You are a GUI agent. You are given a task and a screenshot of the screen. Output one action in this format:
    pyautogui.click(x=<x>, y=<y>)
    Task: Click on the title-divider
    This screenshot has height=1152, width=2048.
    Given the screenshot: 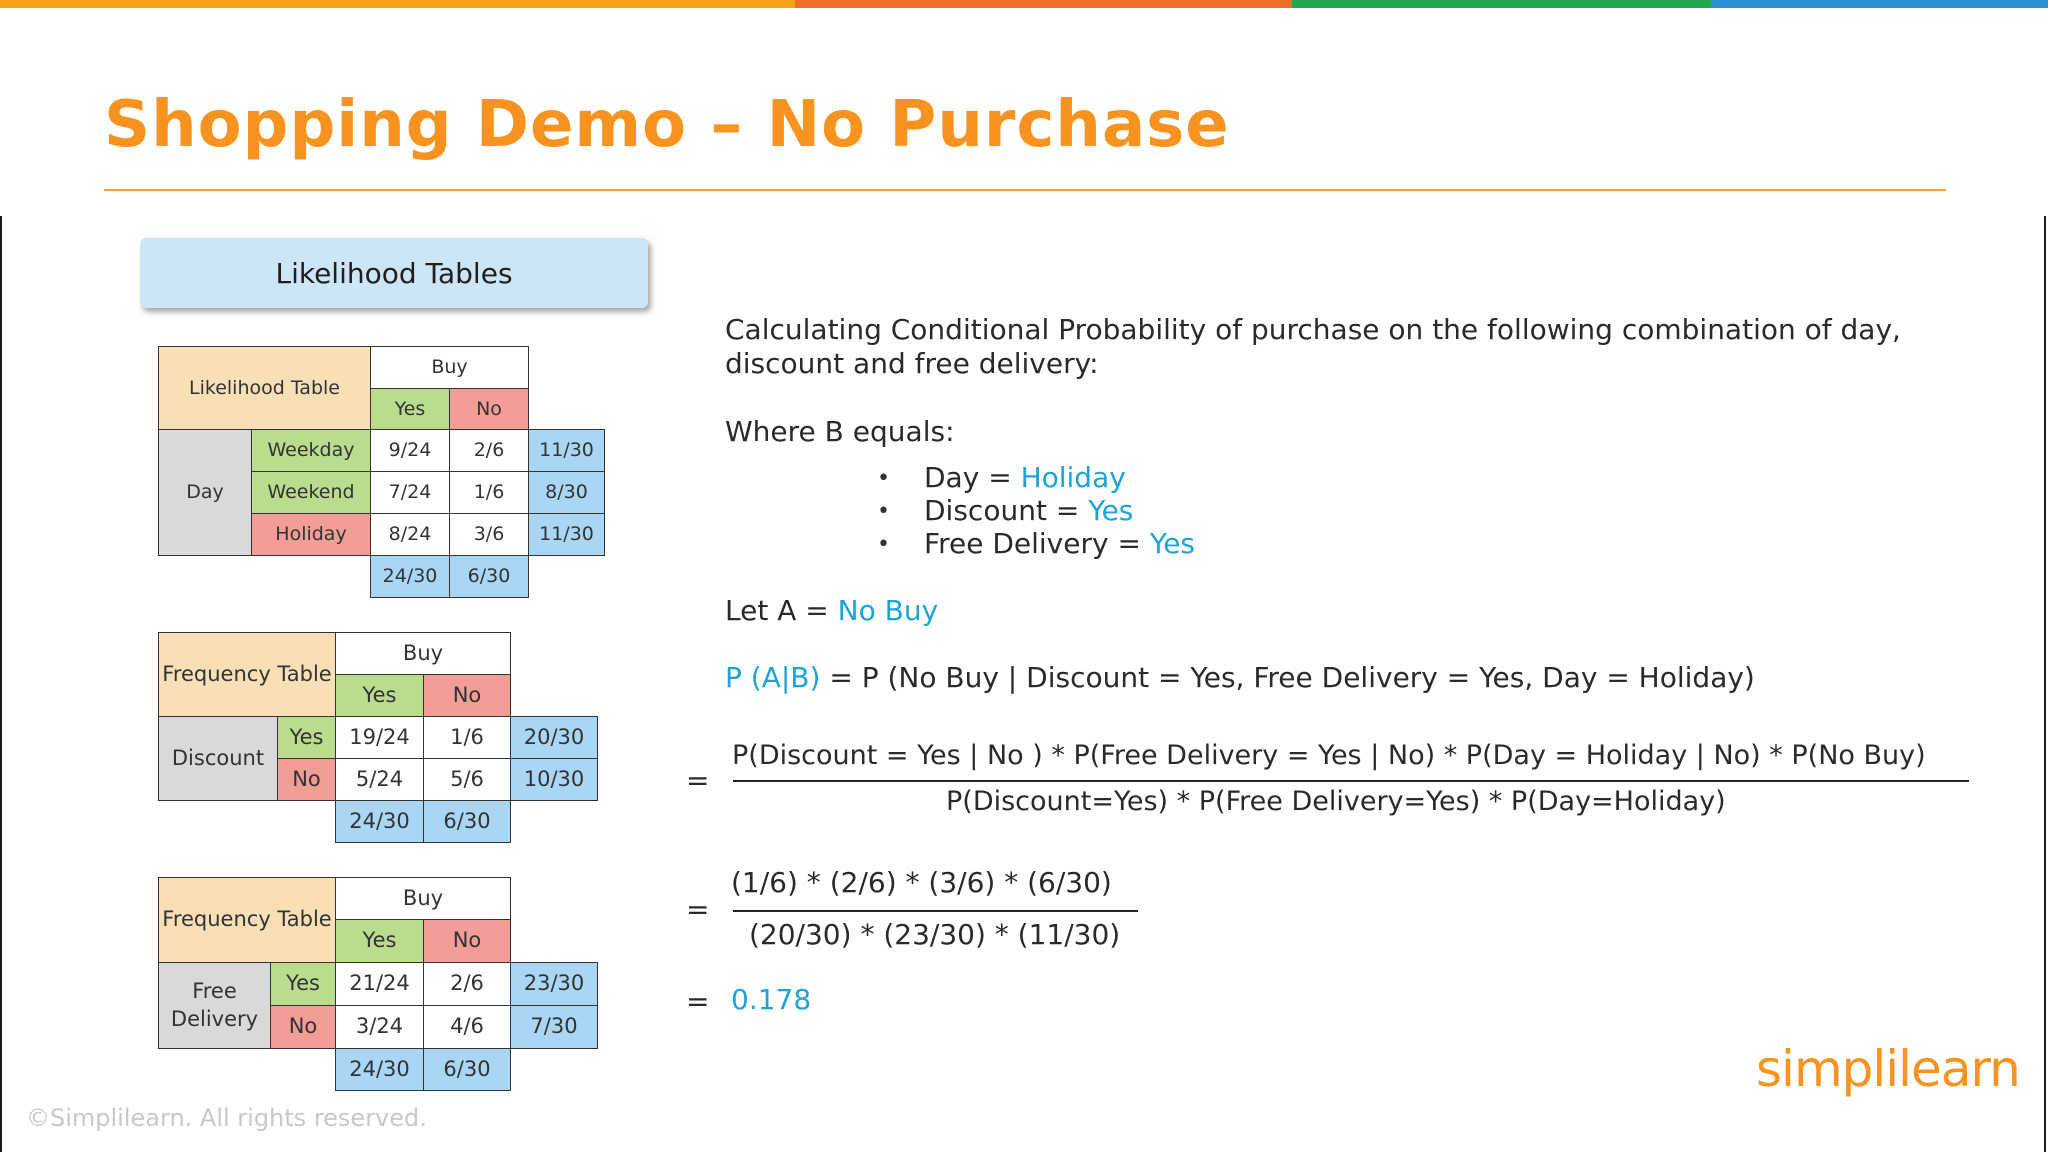 What is the action you would take?
    pyautogui.click(x=1025, y=190)
    